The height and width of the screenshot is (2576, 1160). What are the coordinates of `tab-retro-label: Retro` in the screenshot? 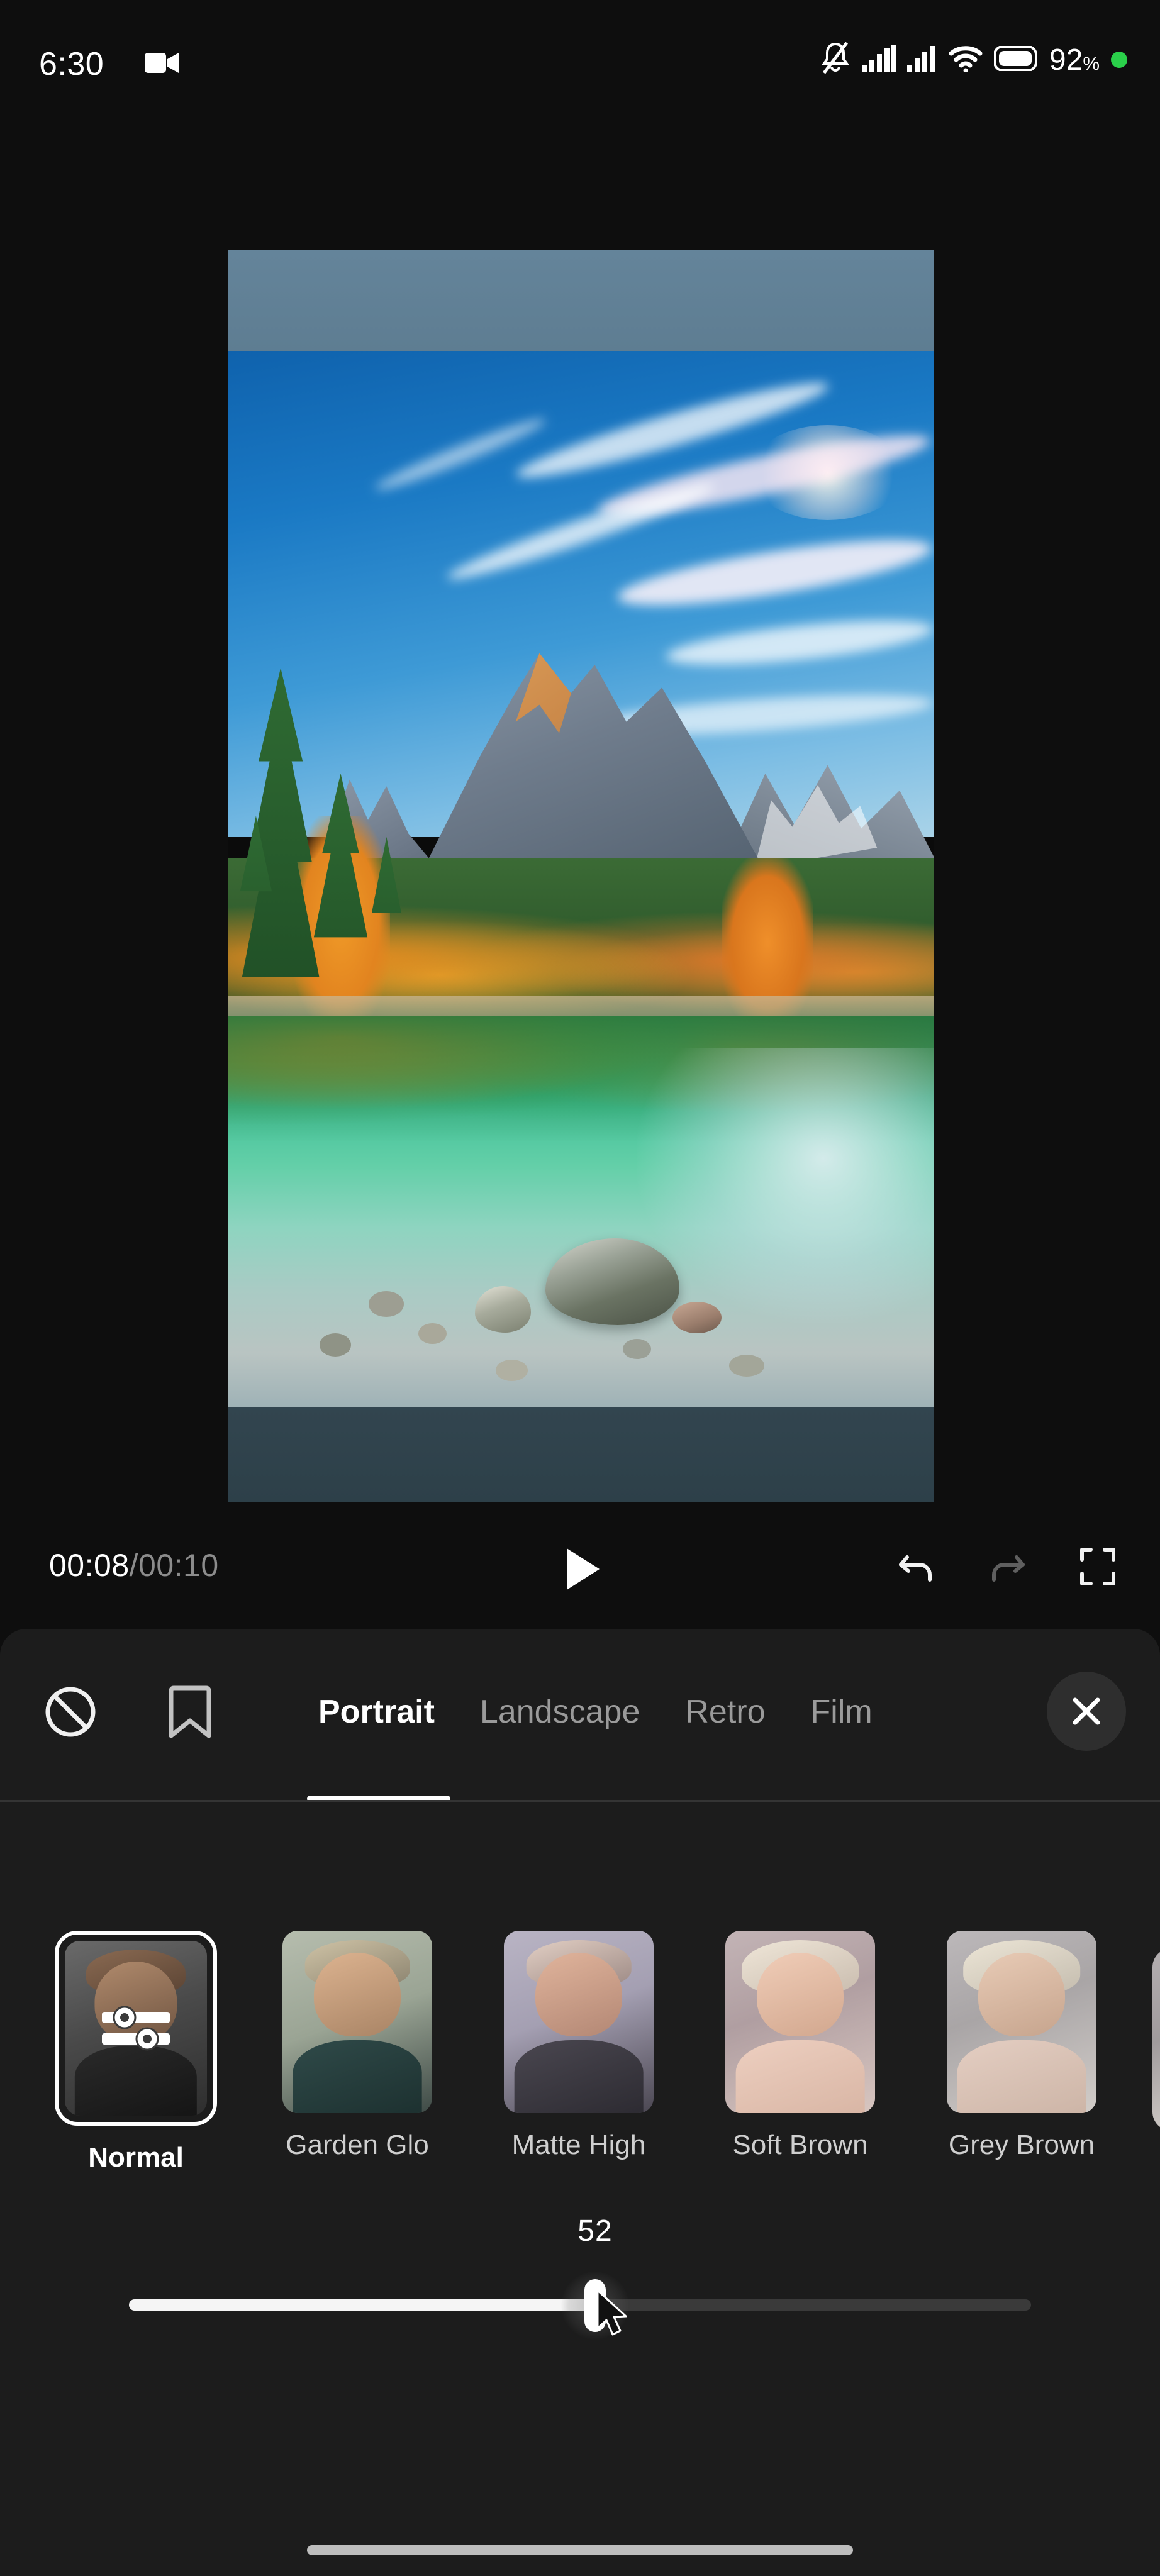 It's located at (725, 1712).